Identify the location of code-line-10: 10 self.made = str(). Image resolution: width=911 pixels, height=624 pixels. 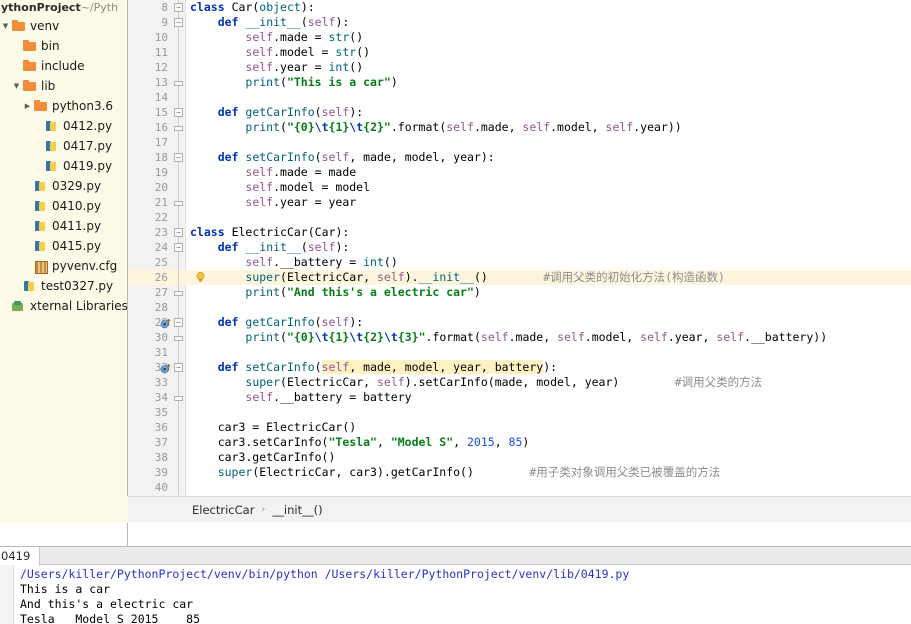
(519, 37).